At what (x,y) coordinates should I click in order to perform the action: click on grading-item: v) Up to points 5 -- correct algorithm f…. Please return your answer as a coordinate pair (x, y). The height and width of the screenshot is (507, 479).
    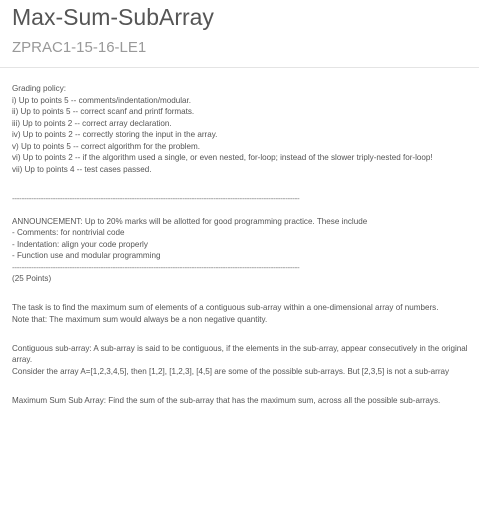
    Looking at the image, I should click on (106, 146).